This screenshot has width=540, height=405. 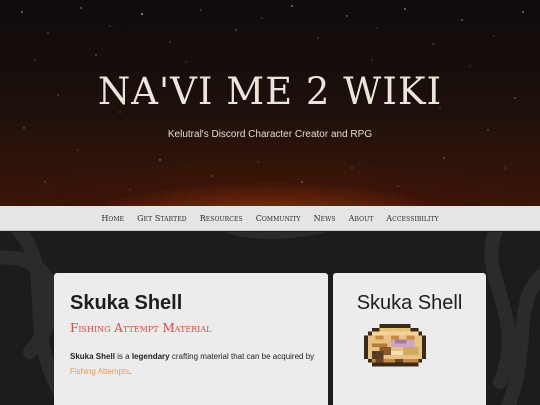 I want to click on infobox-card: Skuka Shell, so click(x=409, y=339).